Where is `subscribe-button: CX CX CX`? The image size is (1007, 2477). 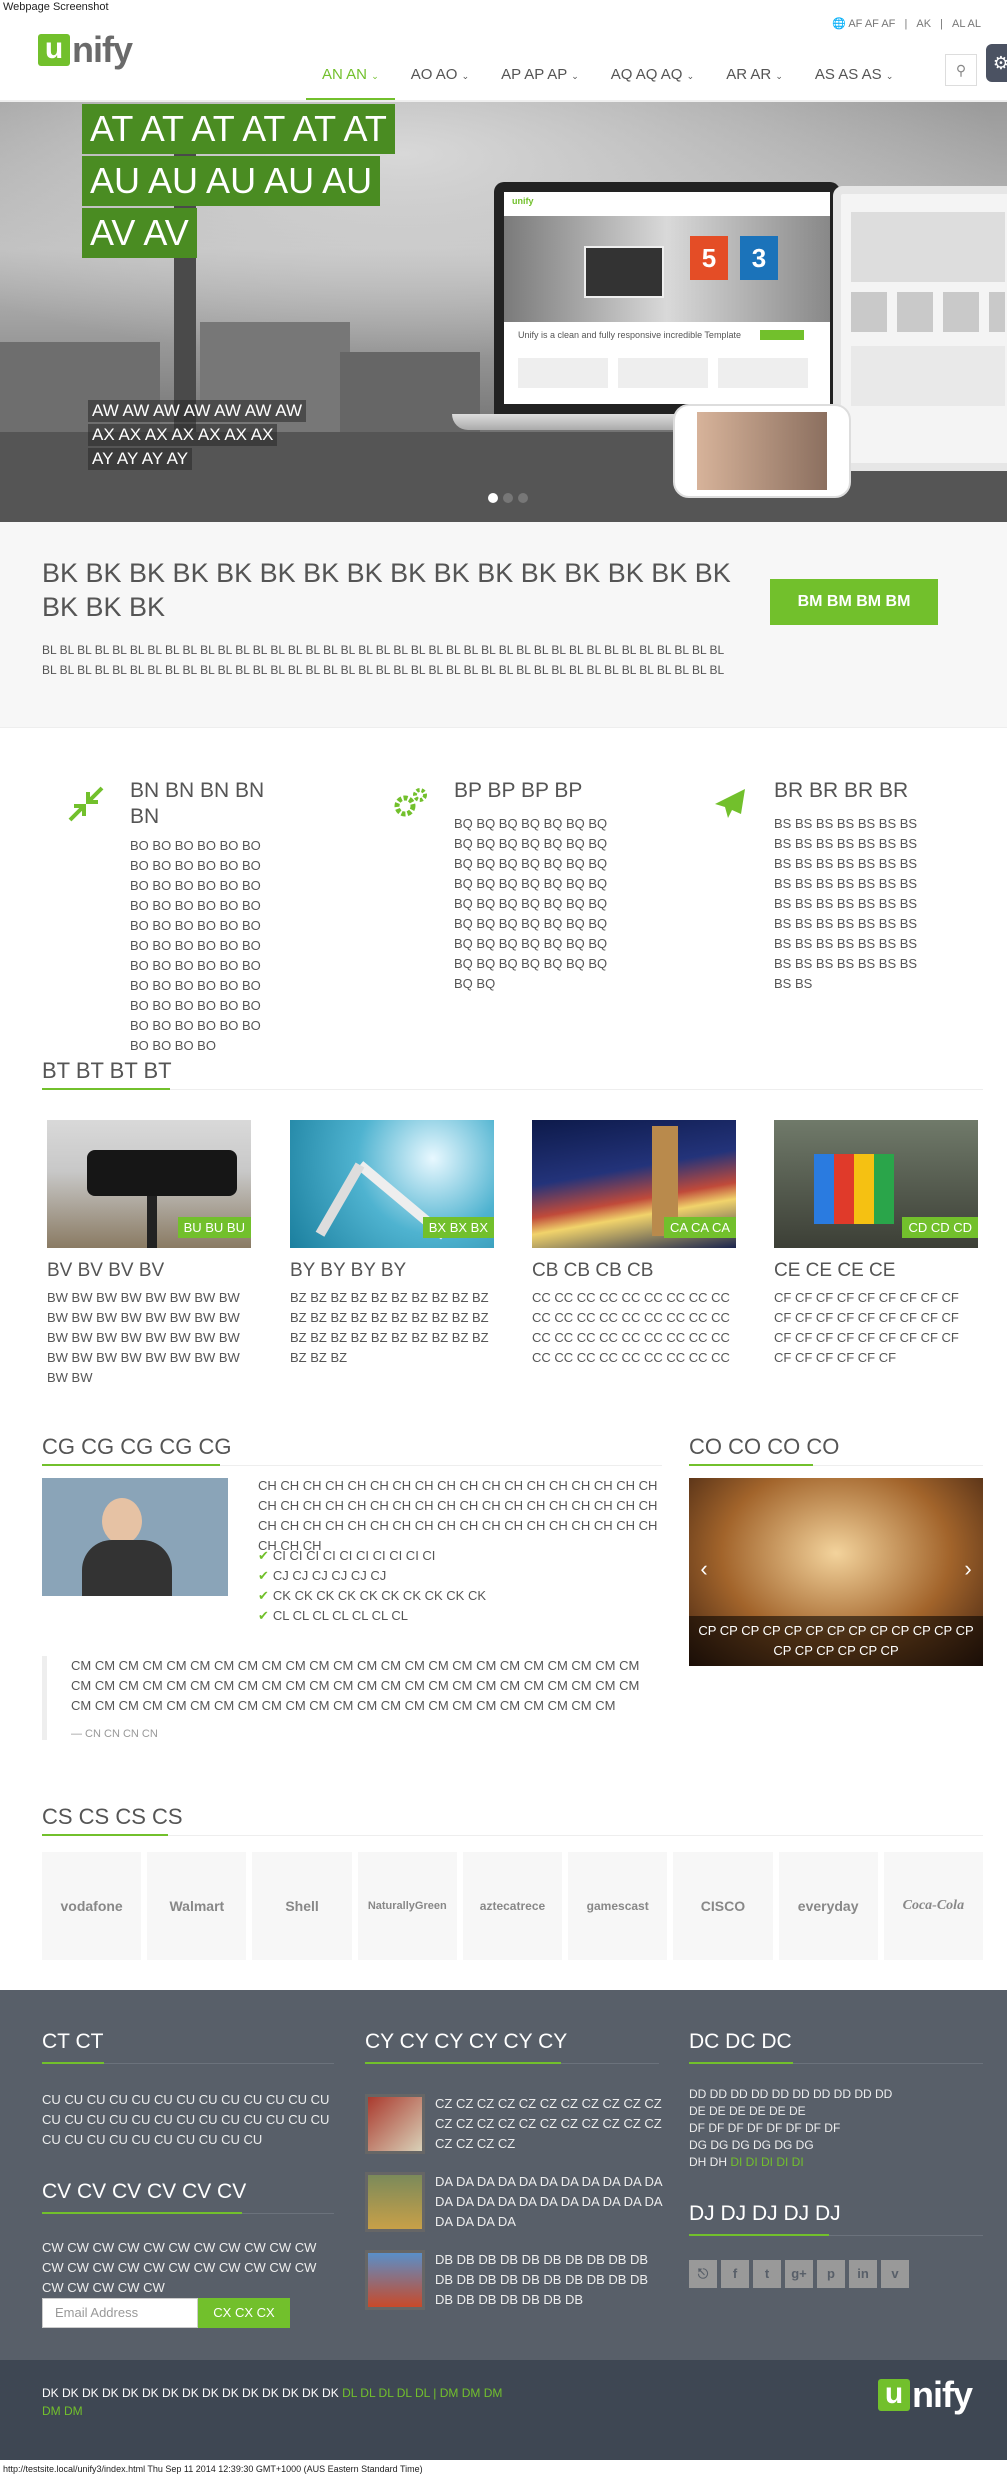 subscribe-button: CX CX CX is located at coordinates (244, 2313).